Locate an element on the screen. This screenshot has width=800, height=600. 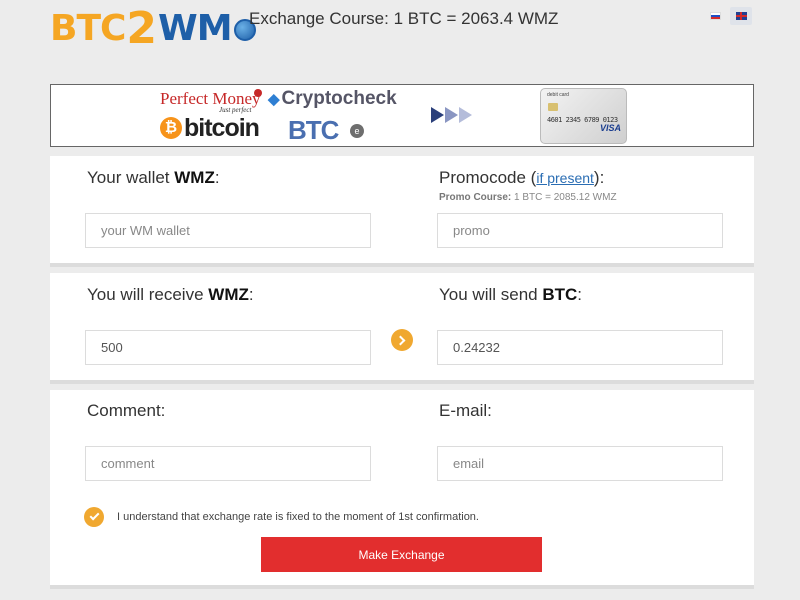
receive-amount-input is located at coordinates (228, 347).